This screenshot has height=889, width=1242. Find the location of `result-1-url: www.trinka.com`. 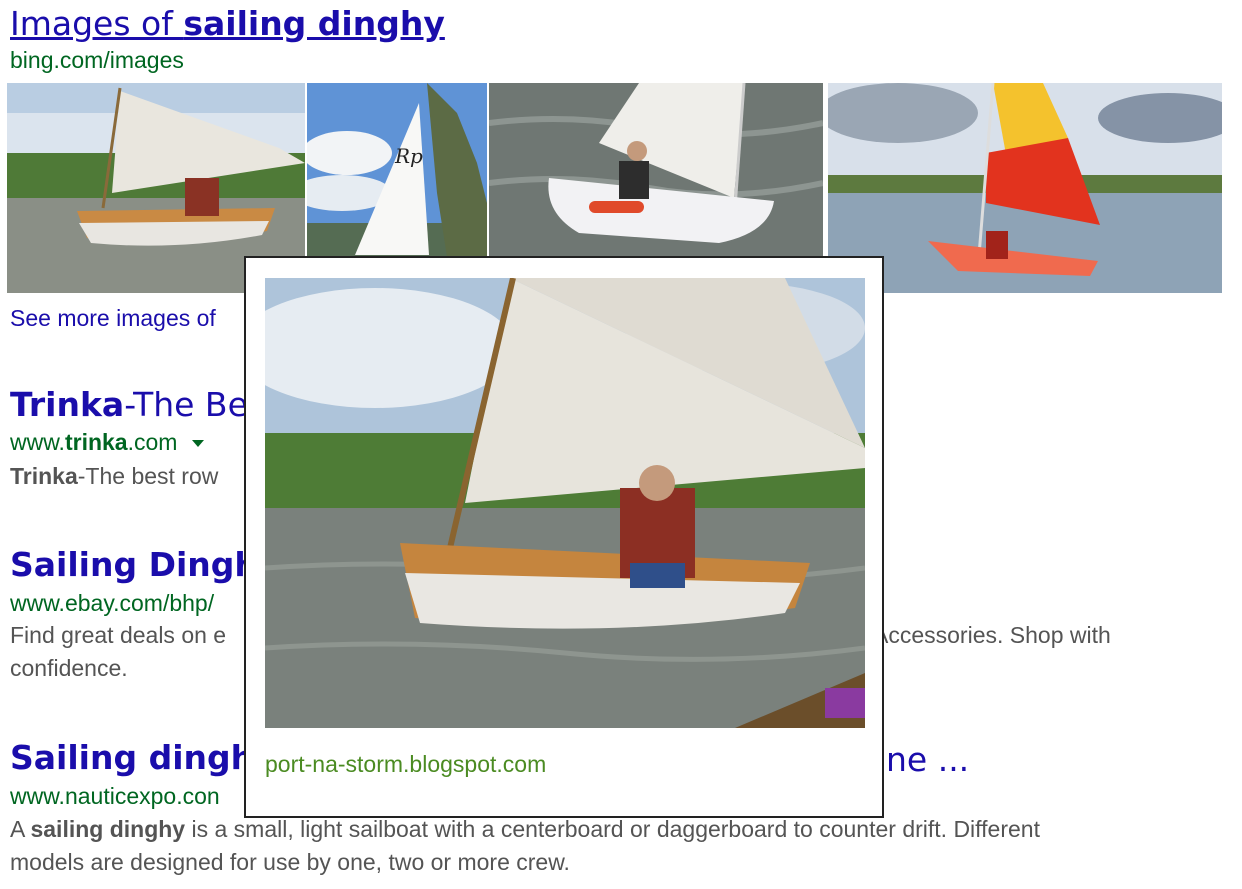

result-1-url: www.trinka.com is located at coordinates (107, 442).